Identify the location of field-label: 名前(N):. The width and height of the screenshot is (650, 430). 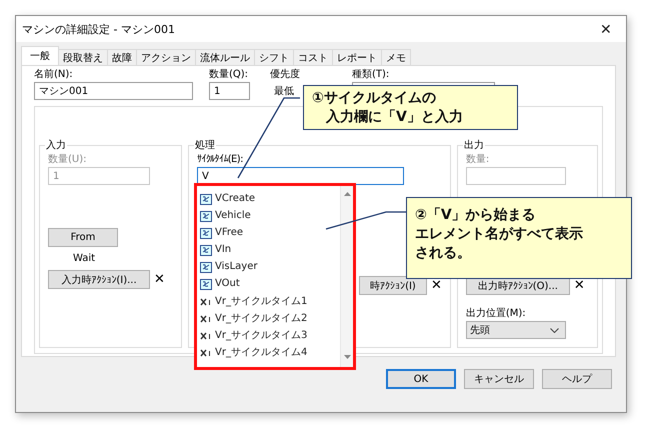
(54, 75).